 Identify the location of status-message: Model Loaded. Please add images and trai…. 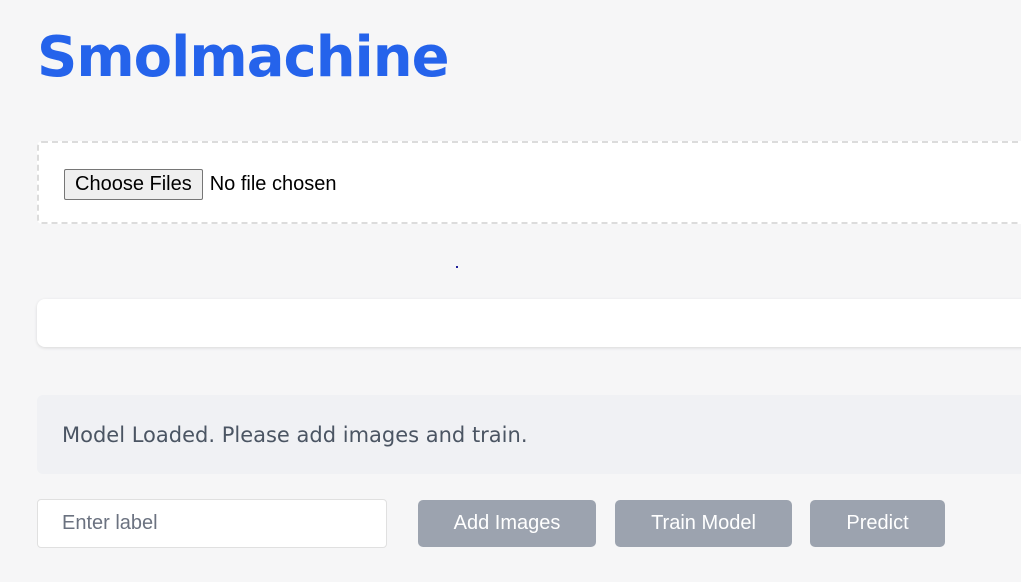
(295, 435).